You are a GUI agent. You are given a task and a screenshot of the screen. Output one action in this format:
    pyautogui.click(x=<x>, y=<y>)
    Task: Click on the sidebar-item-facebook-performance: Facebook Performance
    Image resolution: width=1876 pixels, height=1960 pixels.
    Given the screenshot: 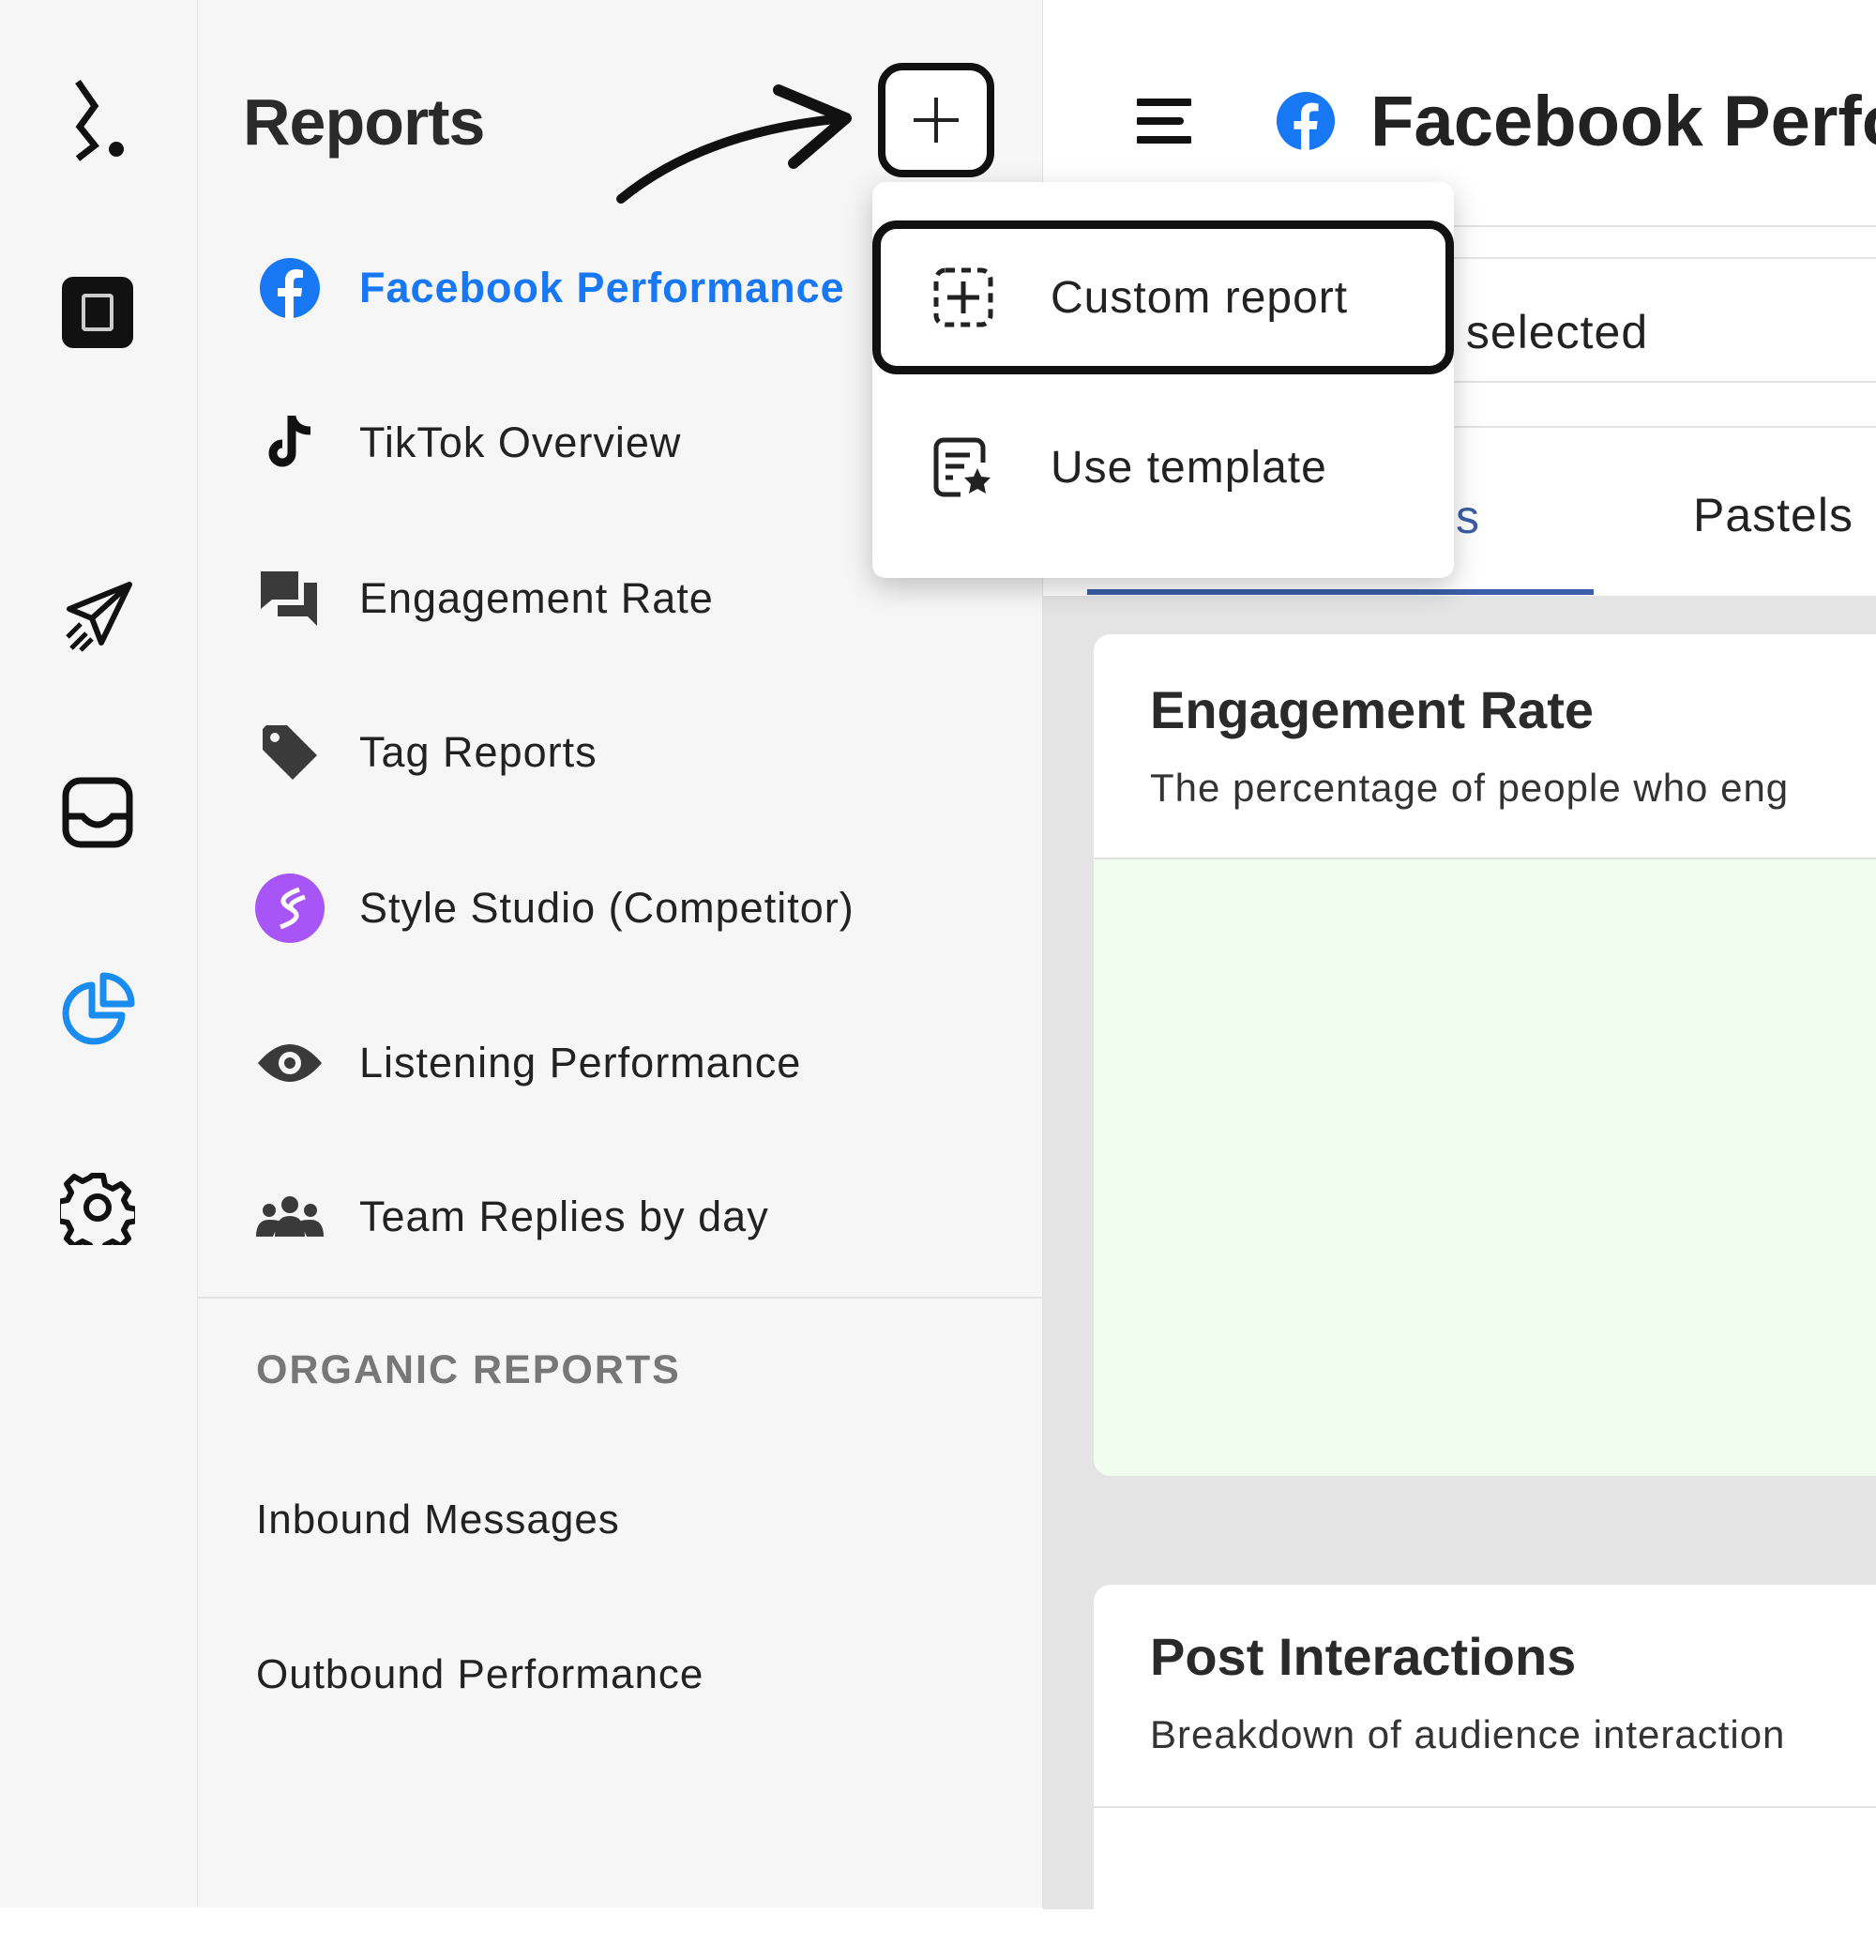 What is the action you would take?
    pyautogui.click(x=549, y=288)
    